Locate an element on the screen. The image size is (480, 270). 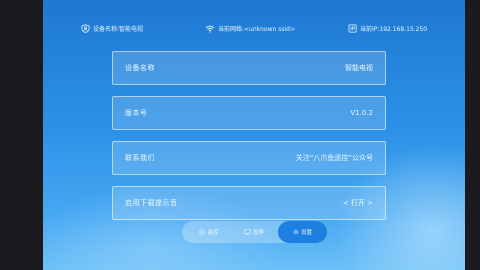
ip-text: 当前IP:192.168.15.250 is located at coordinates (394, 29).